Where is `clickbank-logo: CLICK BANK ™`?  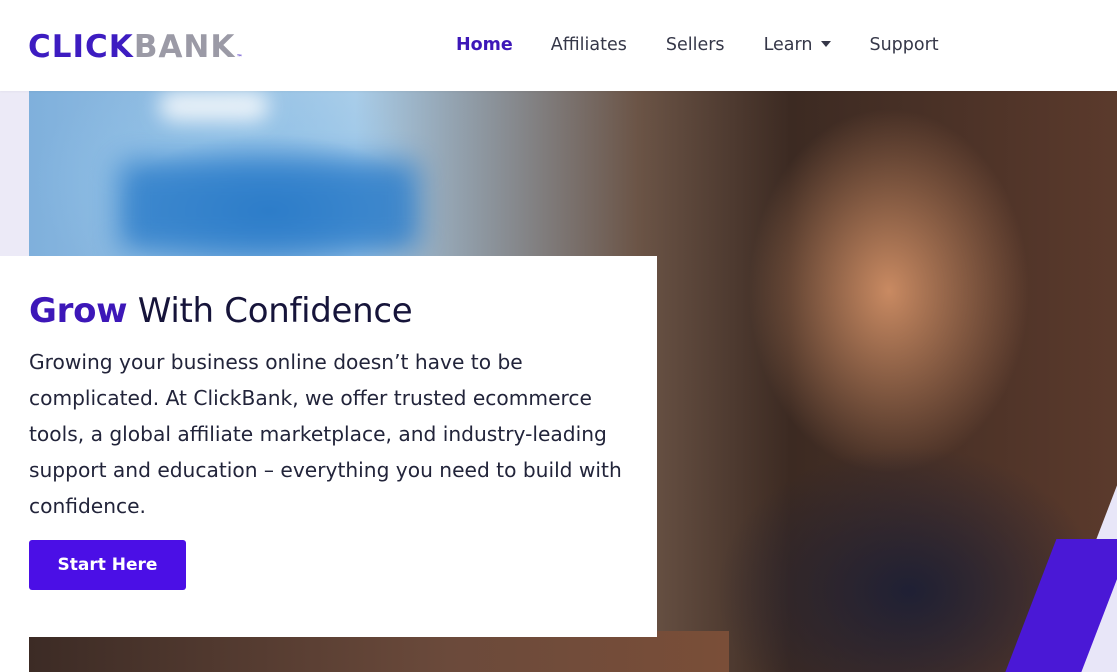 clickbank-logo: CLICK BANK ™ is located at coordinates (135, 45).